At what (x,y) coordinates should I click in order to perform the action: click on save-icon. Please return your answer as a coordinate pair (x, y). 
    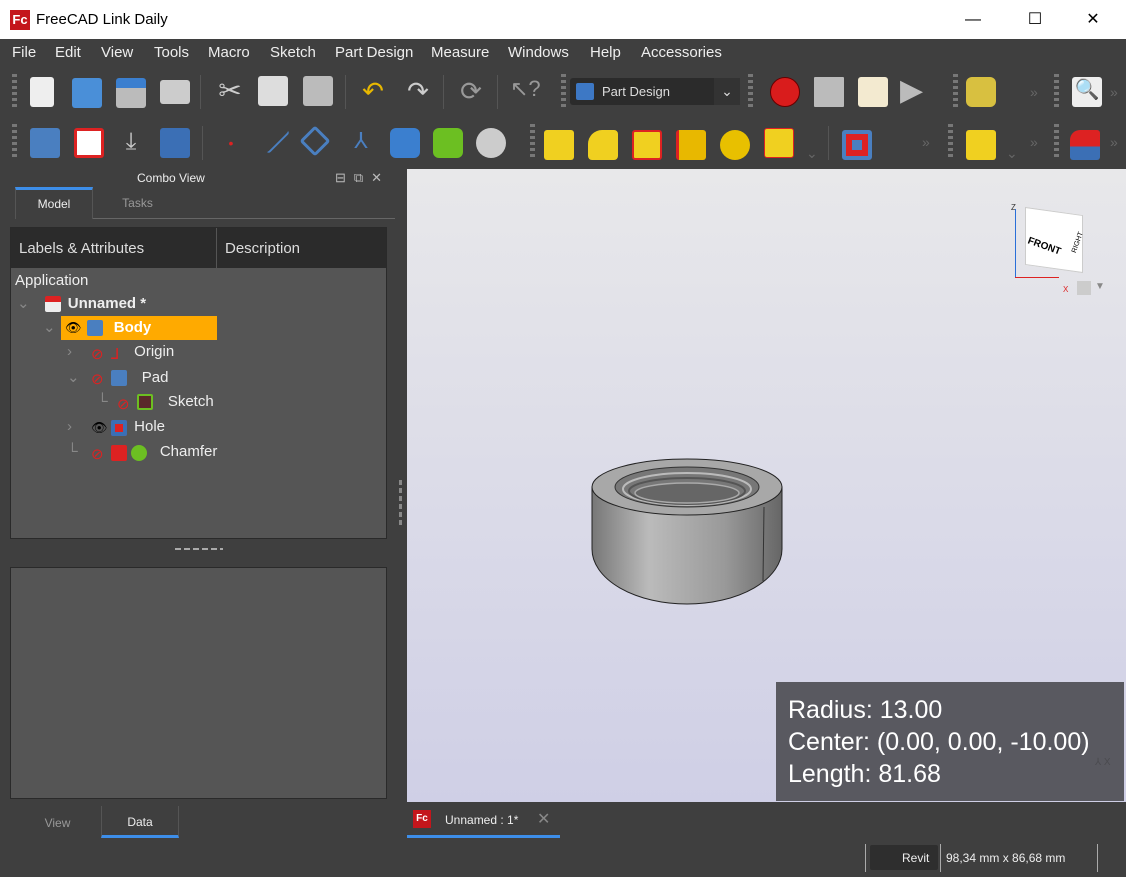
    Looking at the image, I should click on (131, 93).